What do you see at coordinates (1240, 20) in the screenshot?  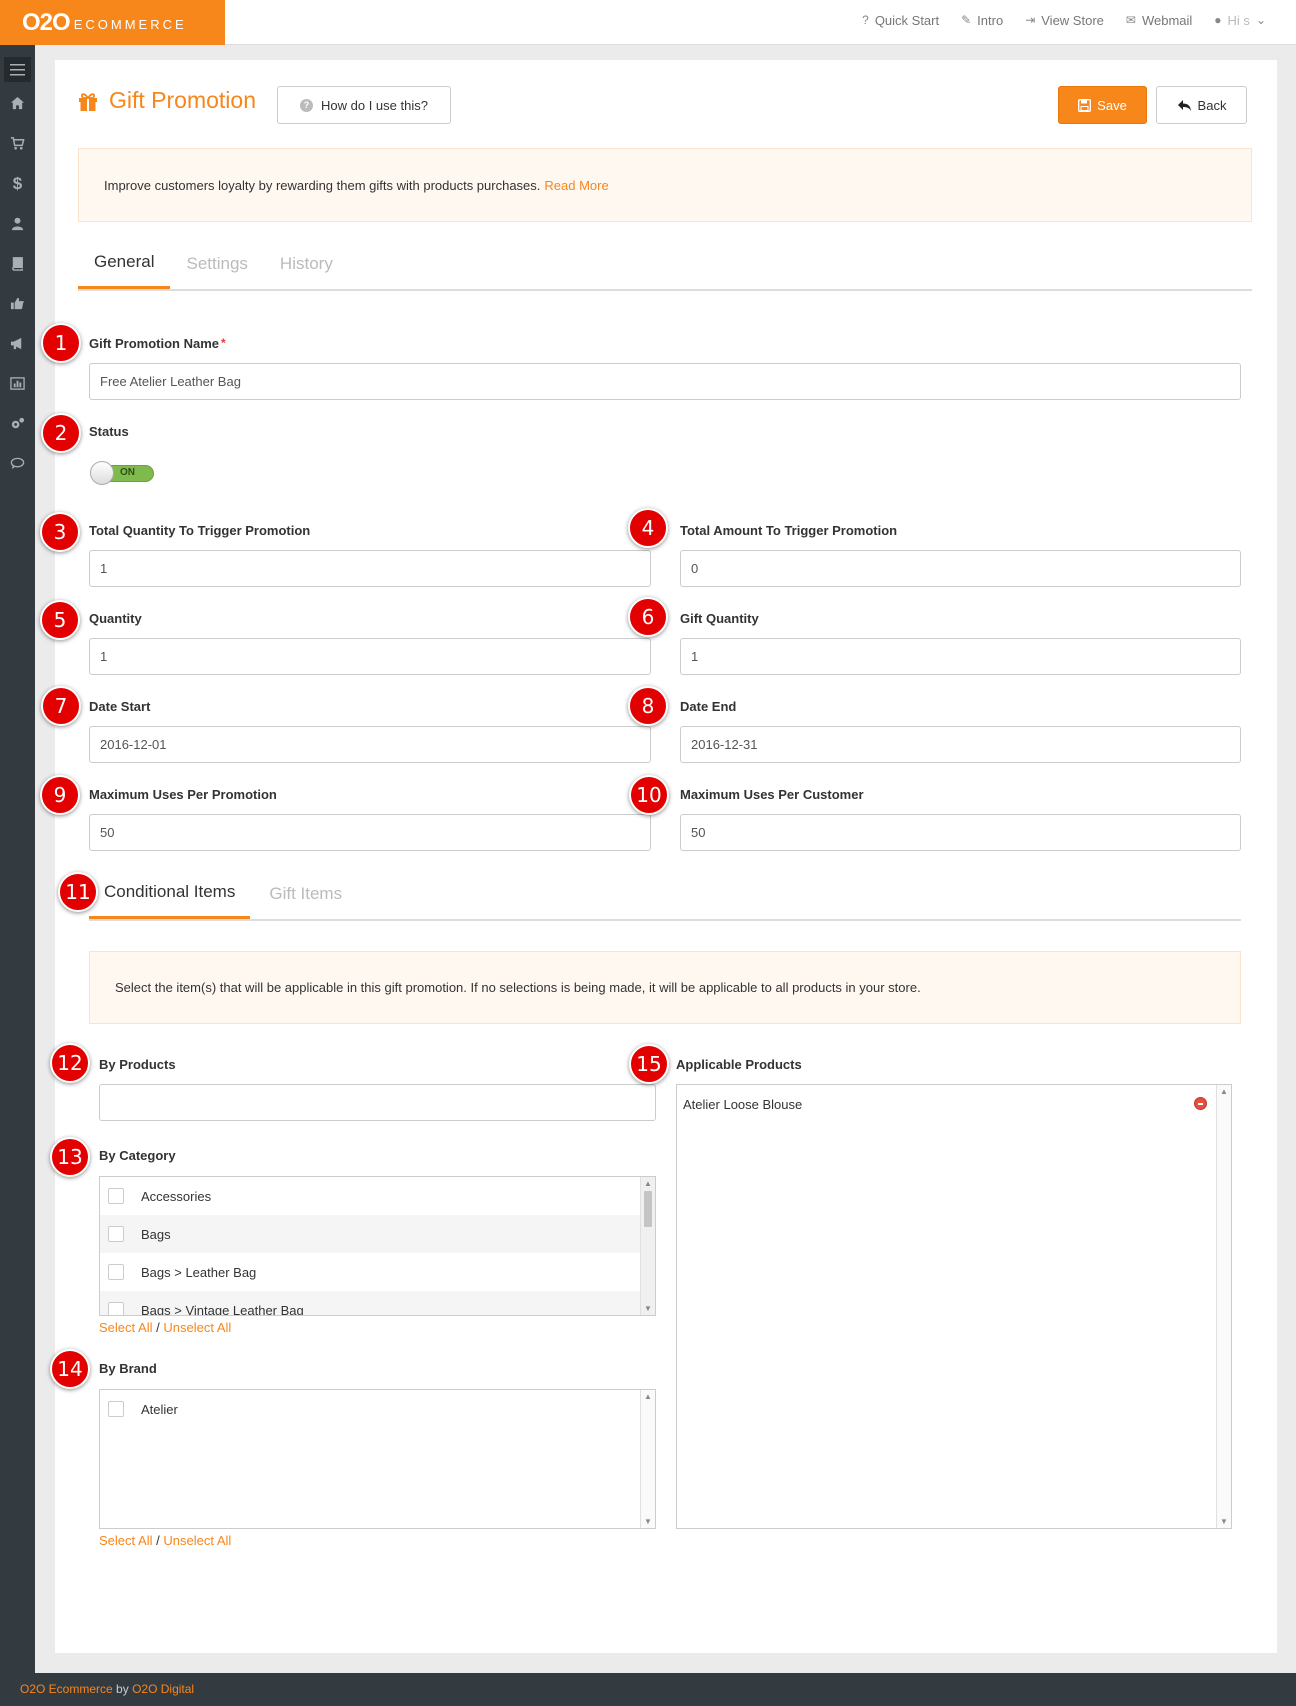 I see `user-menu: ● Hi s ⌄` at bounding box center [1240, 20].